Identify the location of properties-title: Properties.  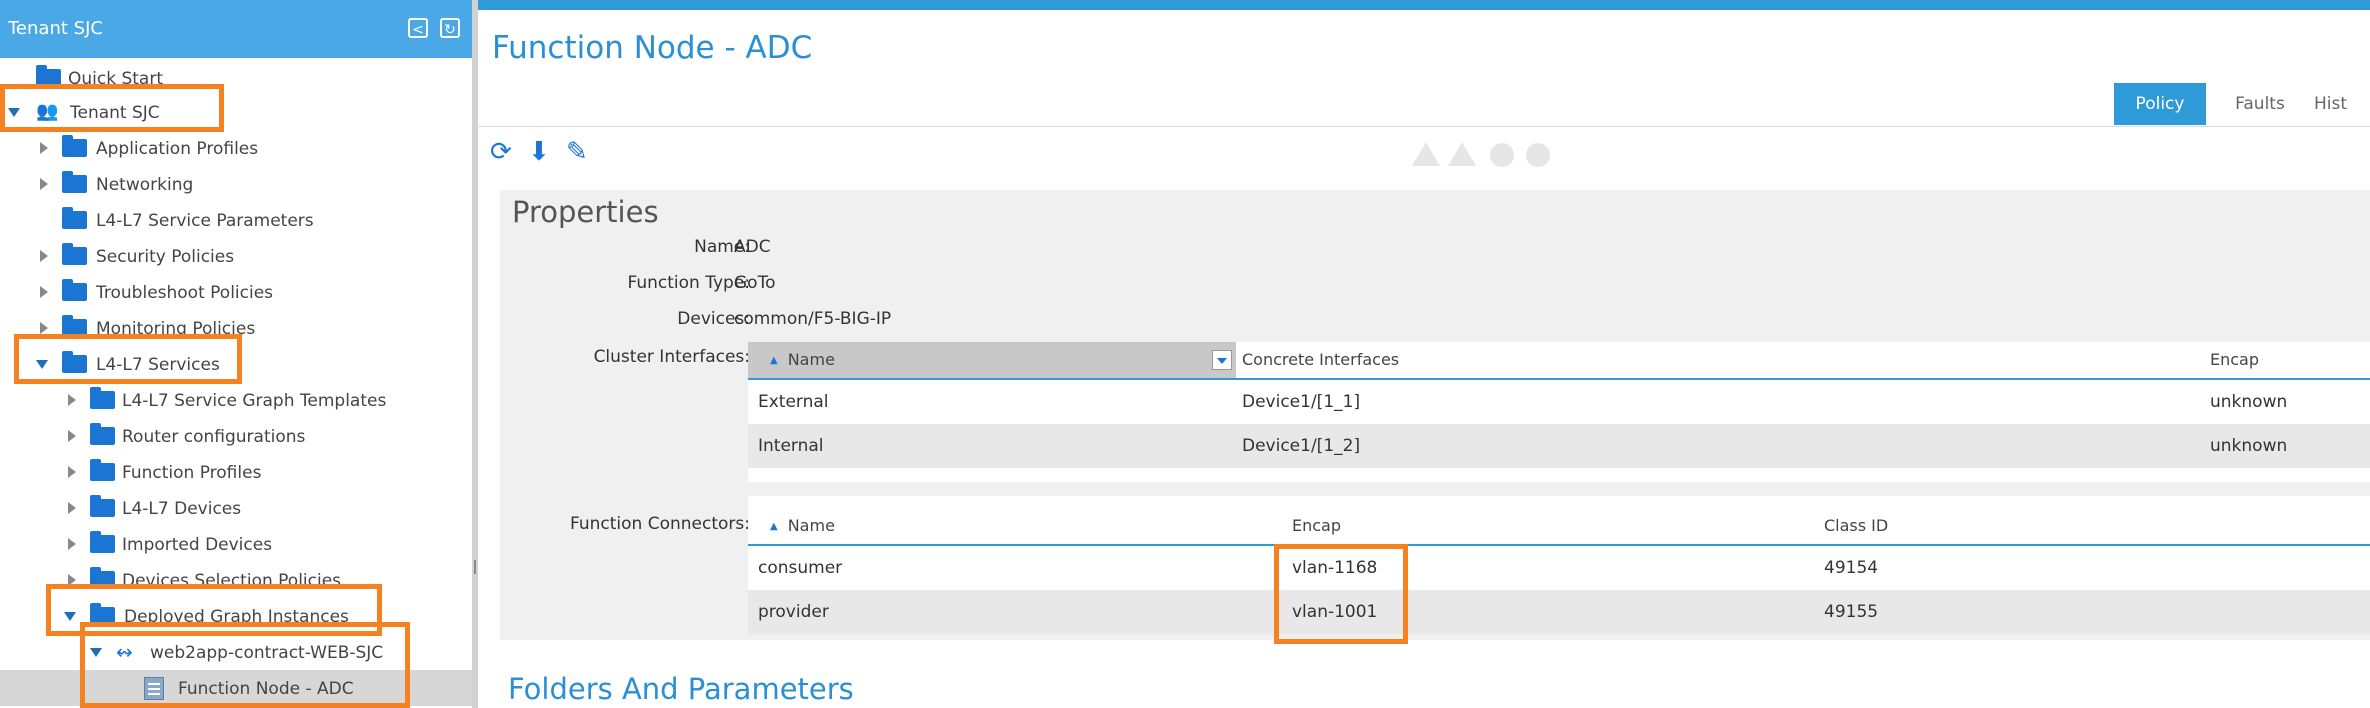
(585, 212).